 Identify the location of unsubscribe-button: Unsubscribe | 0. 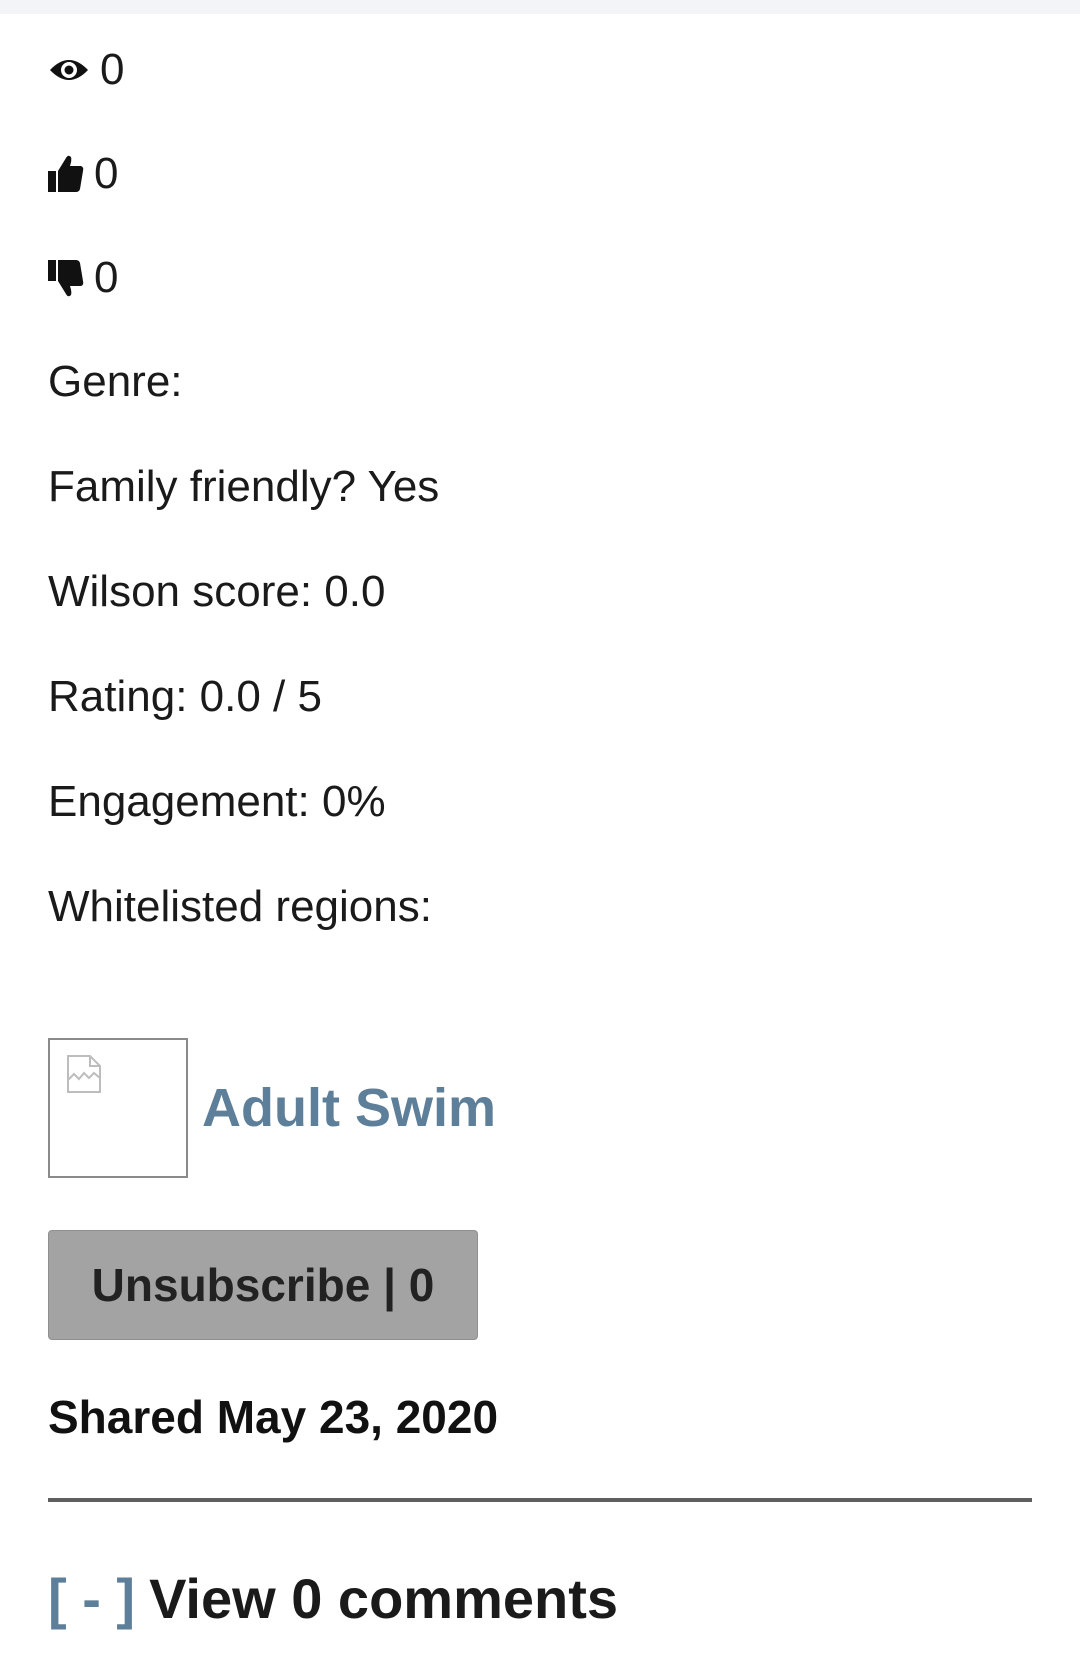
(263, 1285).